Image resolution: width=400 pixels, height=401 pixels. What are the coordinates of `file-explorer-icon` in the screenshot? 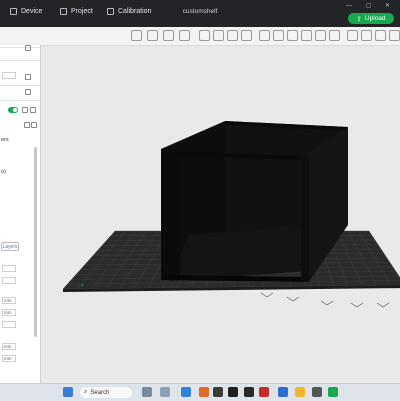 It's located at (283, 392).